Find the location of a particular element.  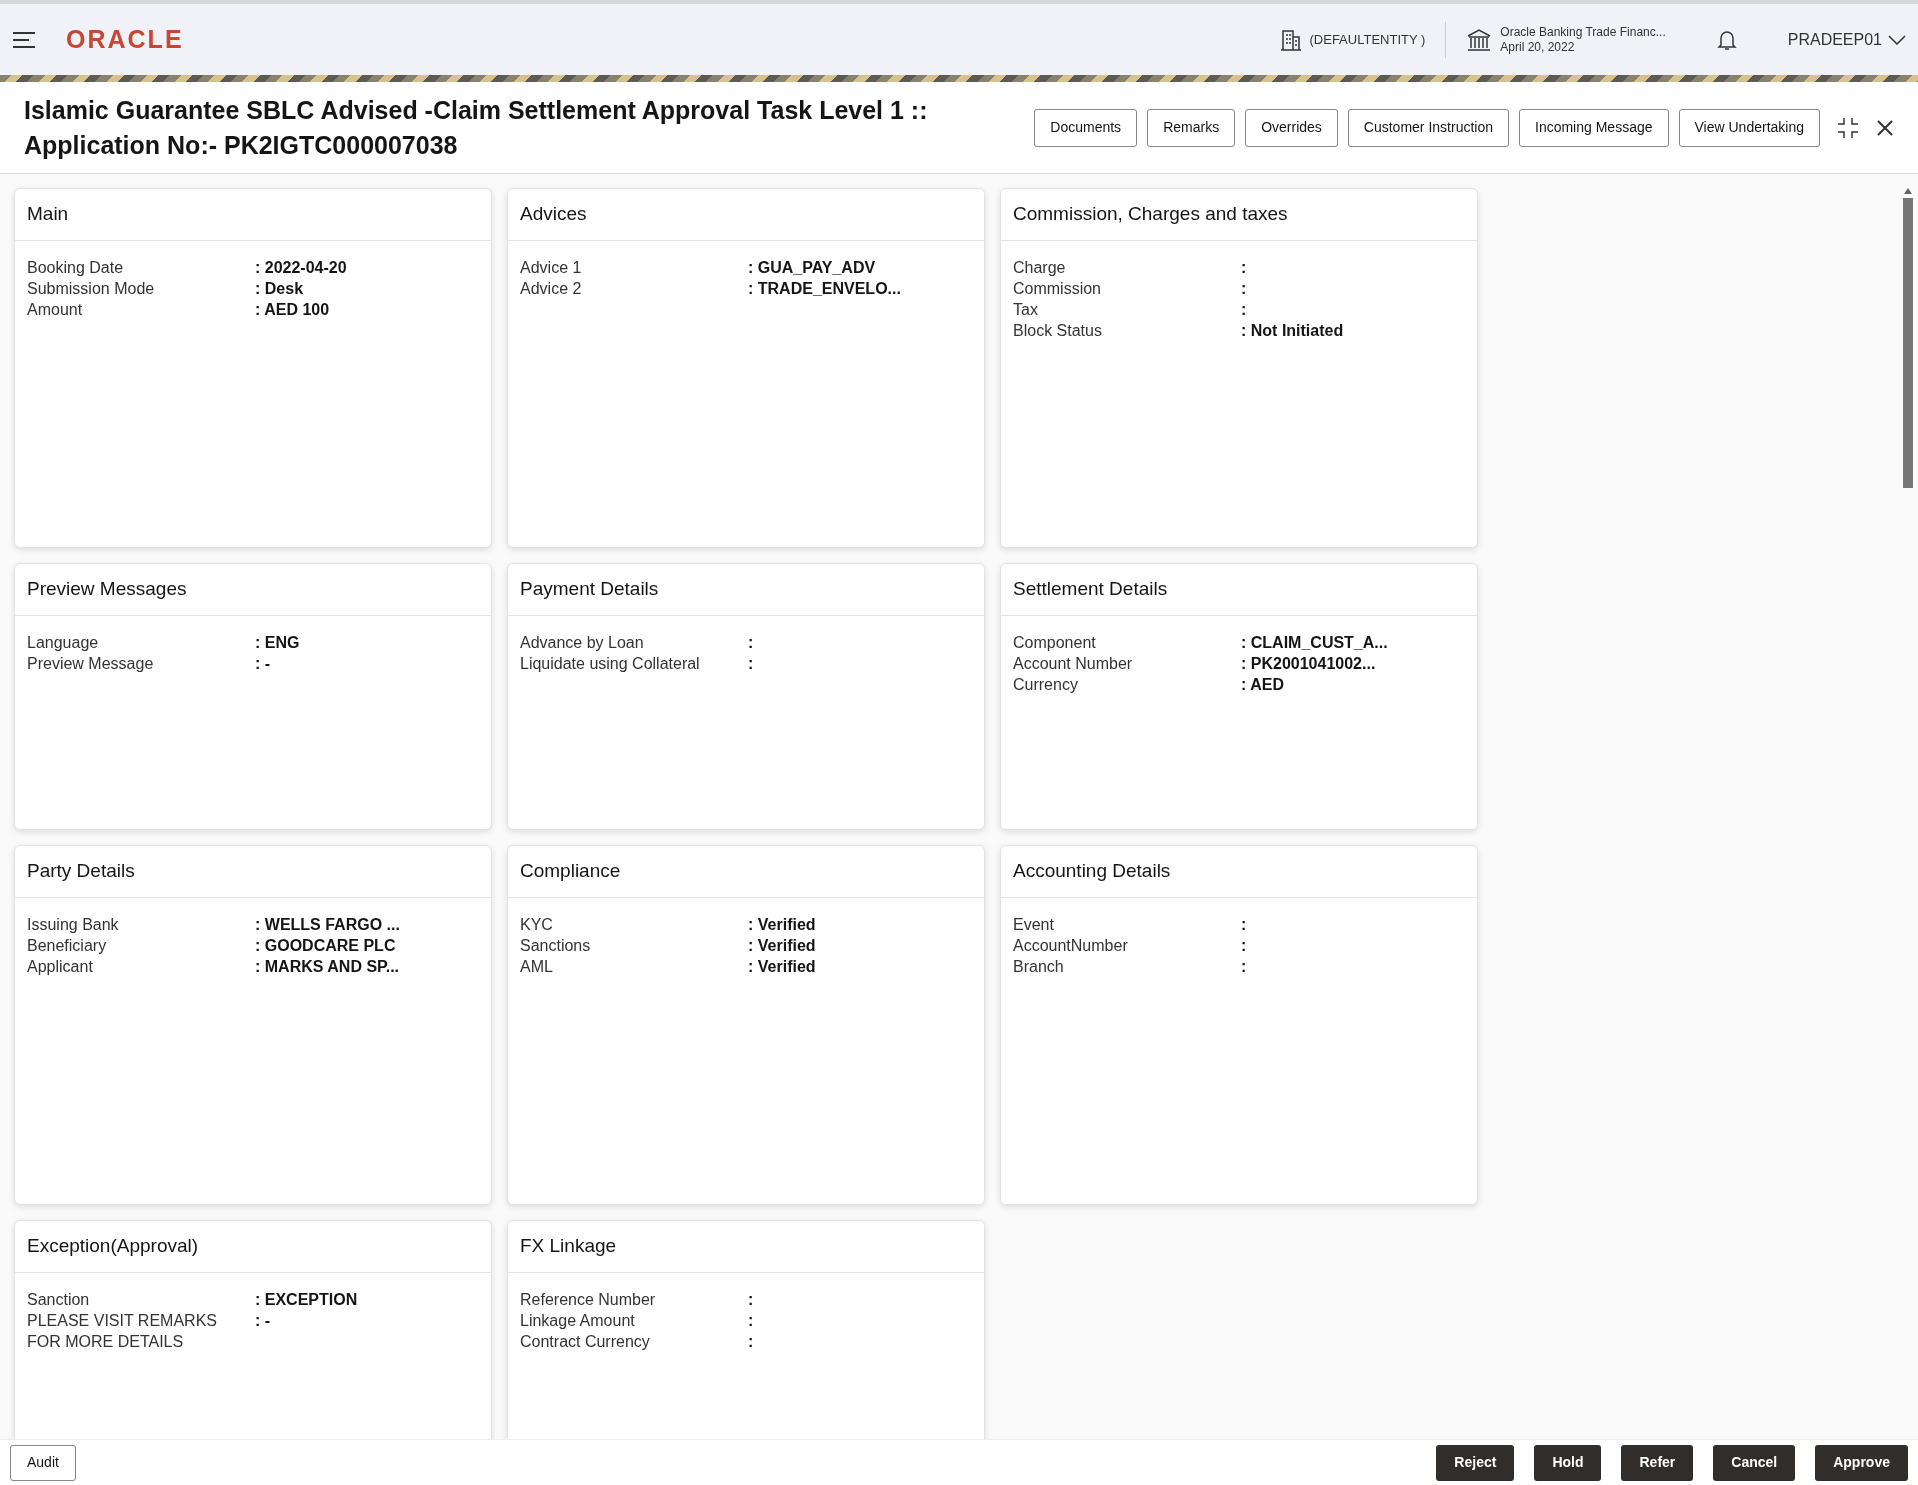

card-title: Commission, Charges and taxes is located at coordinates (1150, 214).